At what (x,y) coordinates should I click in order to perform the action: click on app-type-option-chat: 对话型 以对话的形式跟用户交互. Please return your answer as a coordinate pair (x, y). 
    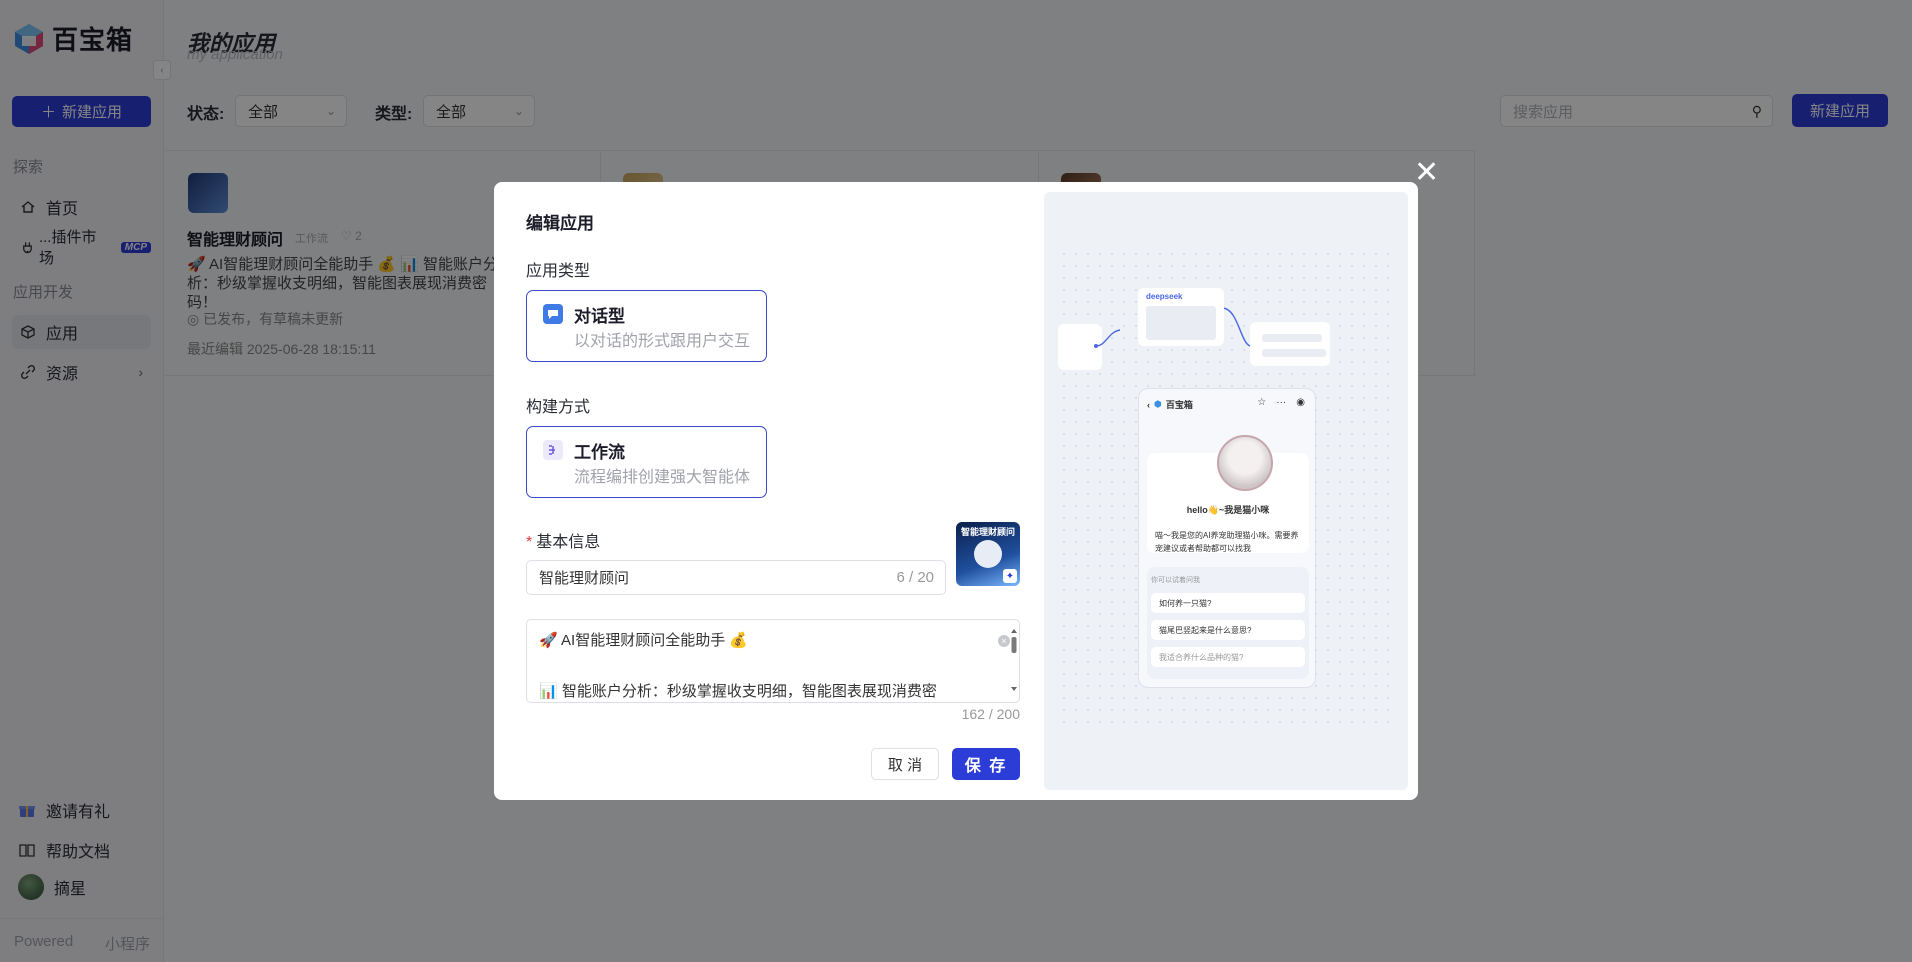
    Looking at the image, I should click on (646, 326).